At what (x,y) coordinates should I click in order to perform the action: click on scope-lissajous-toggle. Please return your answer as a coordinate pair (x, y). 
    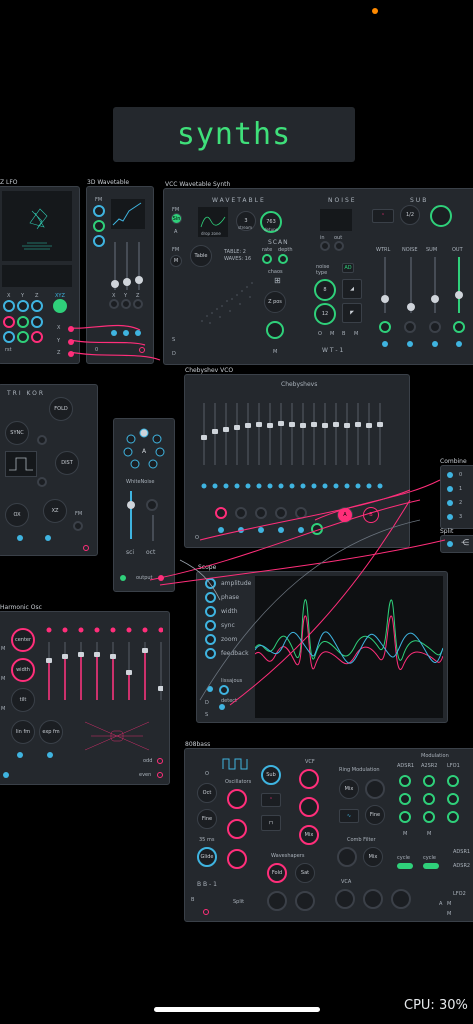
    Looking at the image, I should click on (224, 690).